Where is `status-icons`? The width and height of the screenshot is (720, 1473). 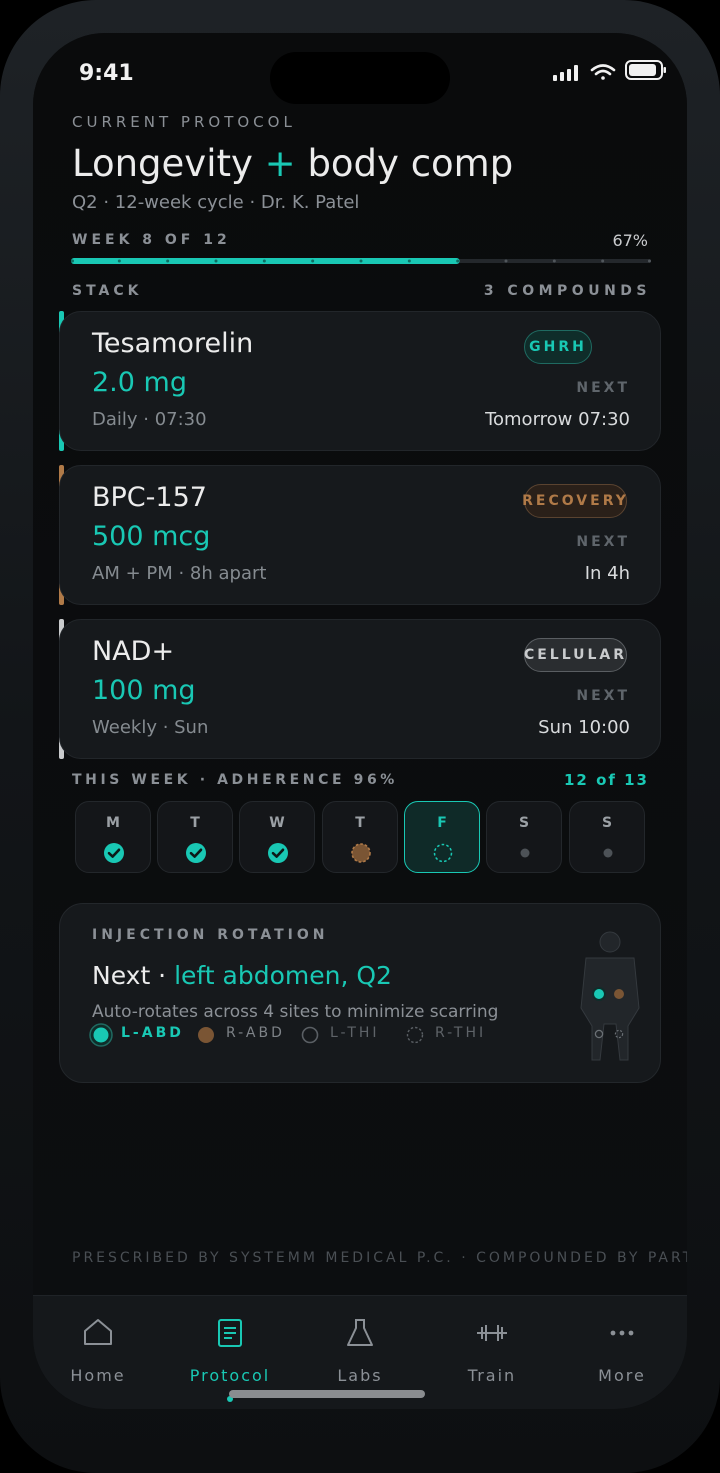 status-icons is located at coordinates (609, 70).